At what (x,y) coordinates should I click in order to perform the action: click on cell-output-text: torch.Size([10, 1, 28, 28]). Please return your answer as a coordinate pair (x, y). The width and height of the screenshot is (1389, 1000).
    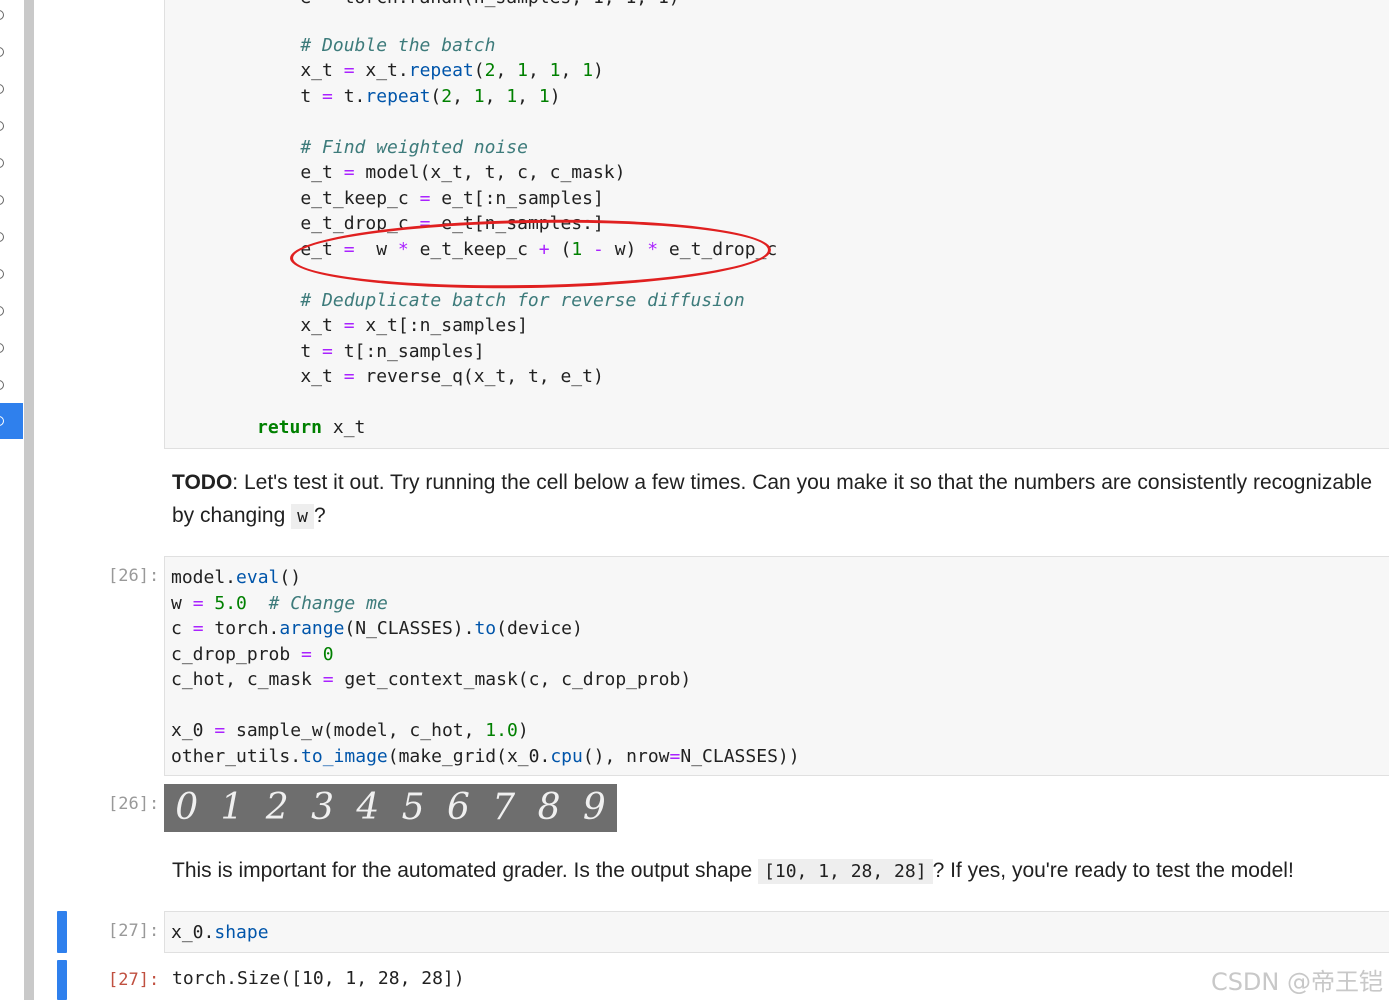
    Looking at the image, I should click on (318, 979).